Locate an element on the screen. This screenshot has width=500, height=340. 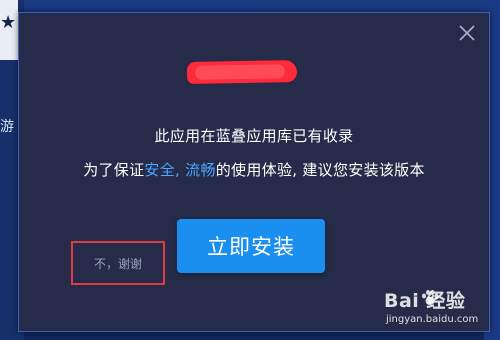
message-line-1: 此应用在蓝叠应用库已有收录 is located at coordinates (254, 136).